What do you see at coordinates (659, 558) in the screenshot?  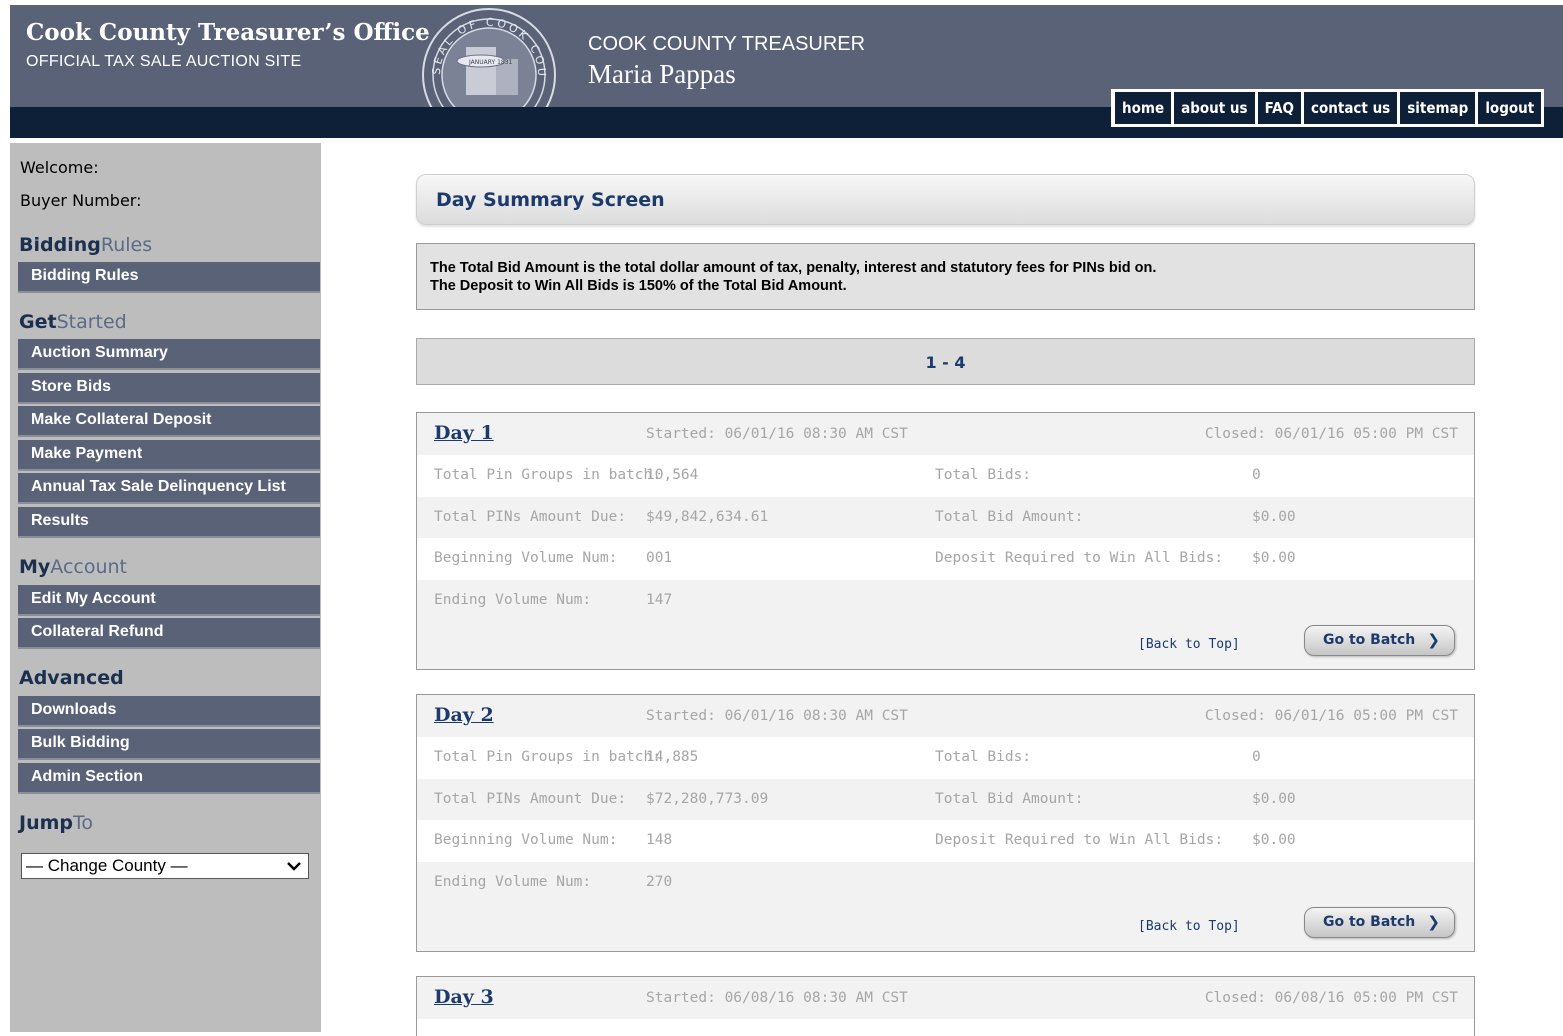 I see `begin-volume-value: 001` at bounding box center [659, 558].